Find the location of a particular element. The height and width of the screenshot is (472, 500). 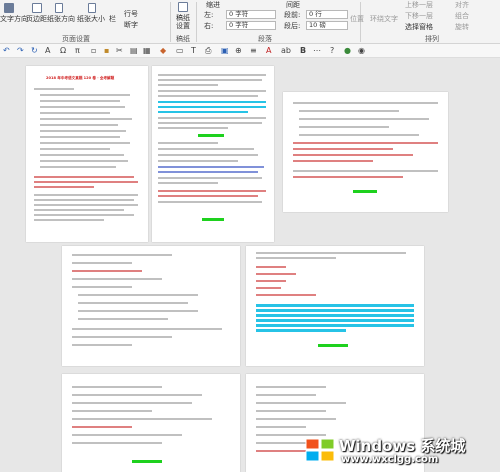

arrange-group-label: 排列 is located at coordinates (432, 39).